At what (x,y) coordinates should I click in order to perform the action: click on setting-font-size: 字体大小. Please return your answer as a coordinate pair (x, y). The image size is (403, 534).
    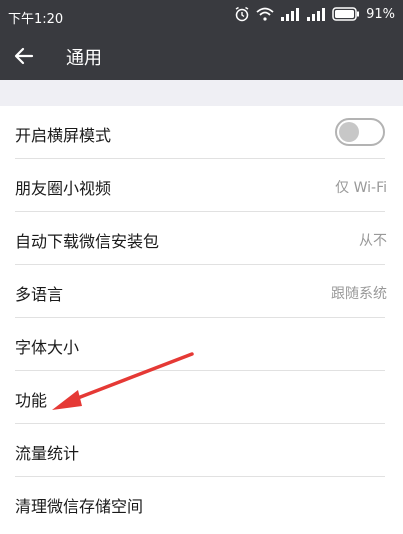
    Looking at the image, I should click on (201, 344).